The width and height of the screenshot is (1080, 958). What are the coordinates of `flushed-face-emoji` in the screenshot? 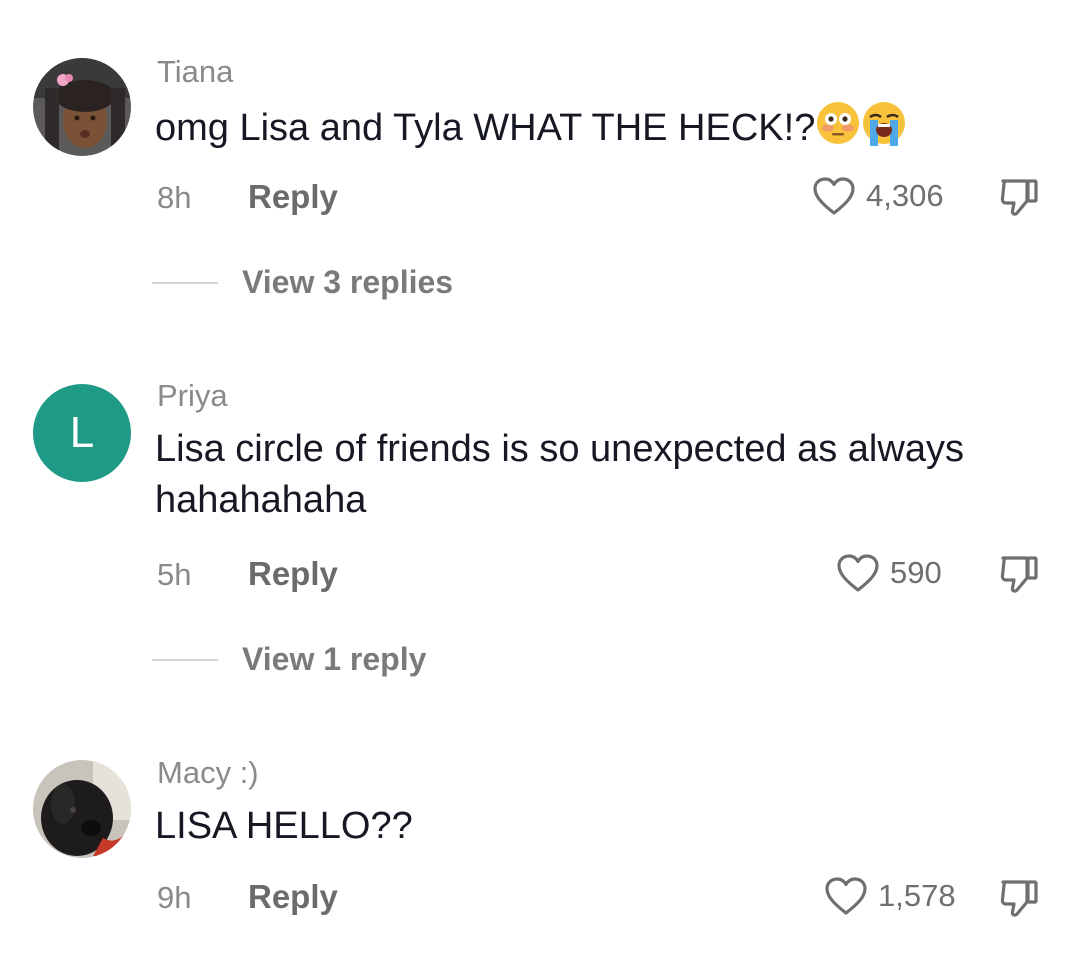 It's located at (838, 130).